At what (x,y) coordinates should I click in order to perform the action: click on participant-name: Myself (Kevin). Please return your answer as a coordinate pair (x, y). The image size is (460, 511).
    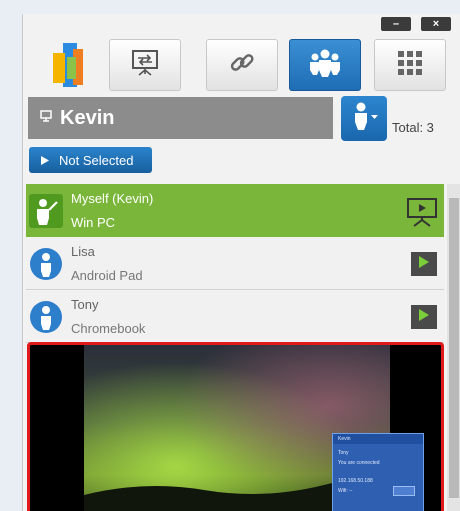
    Looking at the image, I should click on (112, 198).